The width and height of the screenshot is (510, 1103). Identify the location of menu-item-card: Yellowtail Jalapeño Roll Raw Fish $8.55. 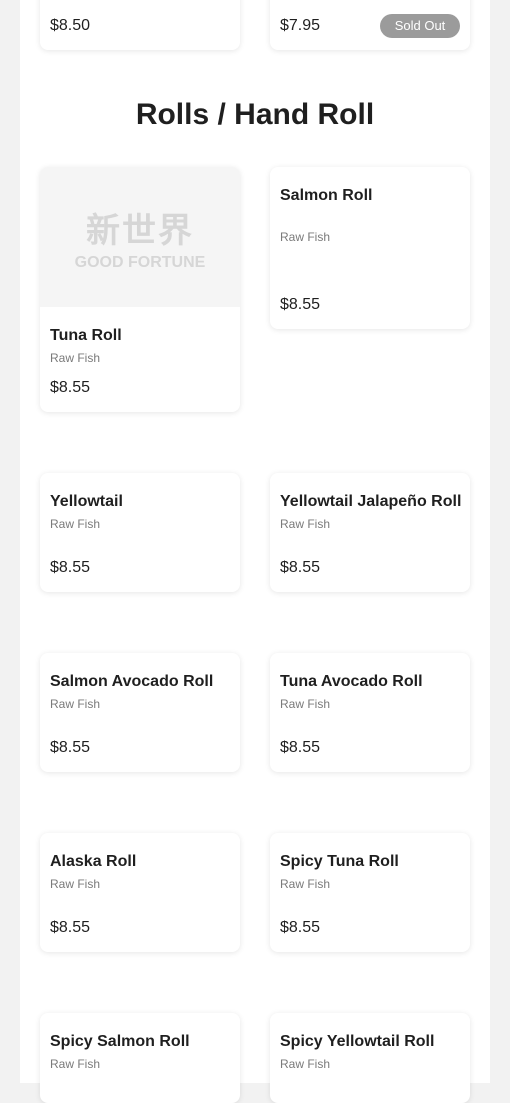
(370, 532).